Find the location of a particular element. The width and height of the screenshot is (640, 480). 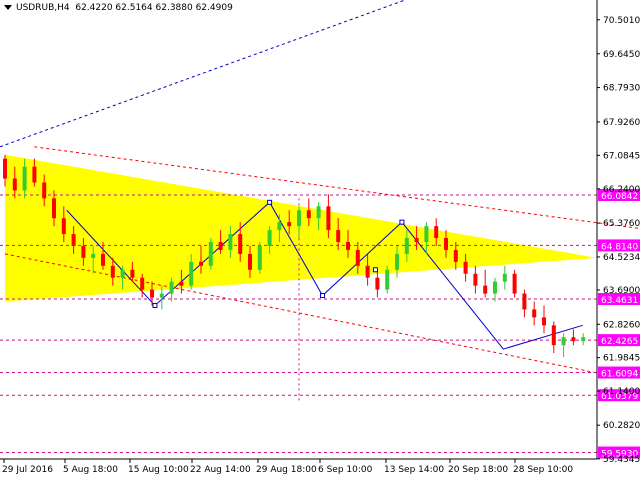

time-tick-label: 15 Aug 10:00 is located at coordinates (158, 470).